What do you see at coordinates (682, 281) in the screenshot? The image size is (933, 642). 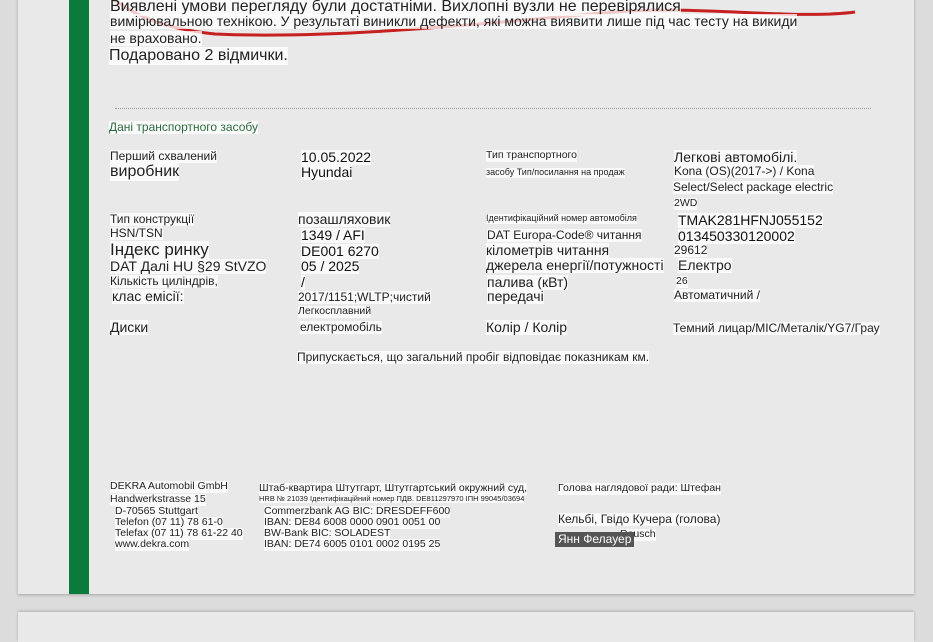 I see `fuel-value: 26` at bounding box center [682, 281].